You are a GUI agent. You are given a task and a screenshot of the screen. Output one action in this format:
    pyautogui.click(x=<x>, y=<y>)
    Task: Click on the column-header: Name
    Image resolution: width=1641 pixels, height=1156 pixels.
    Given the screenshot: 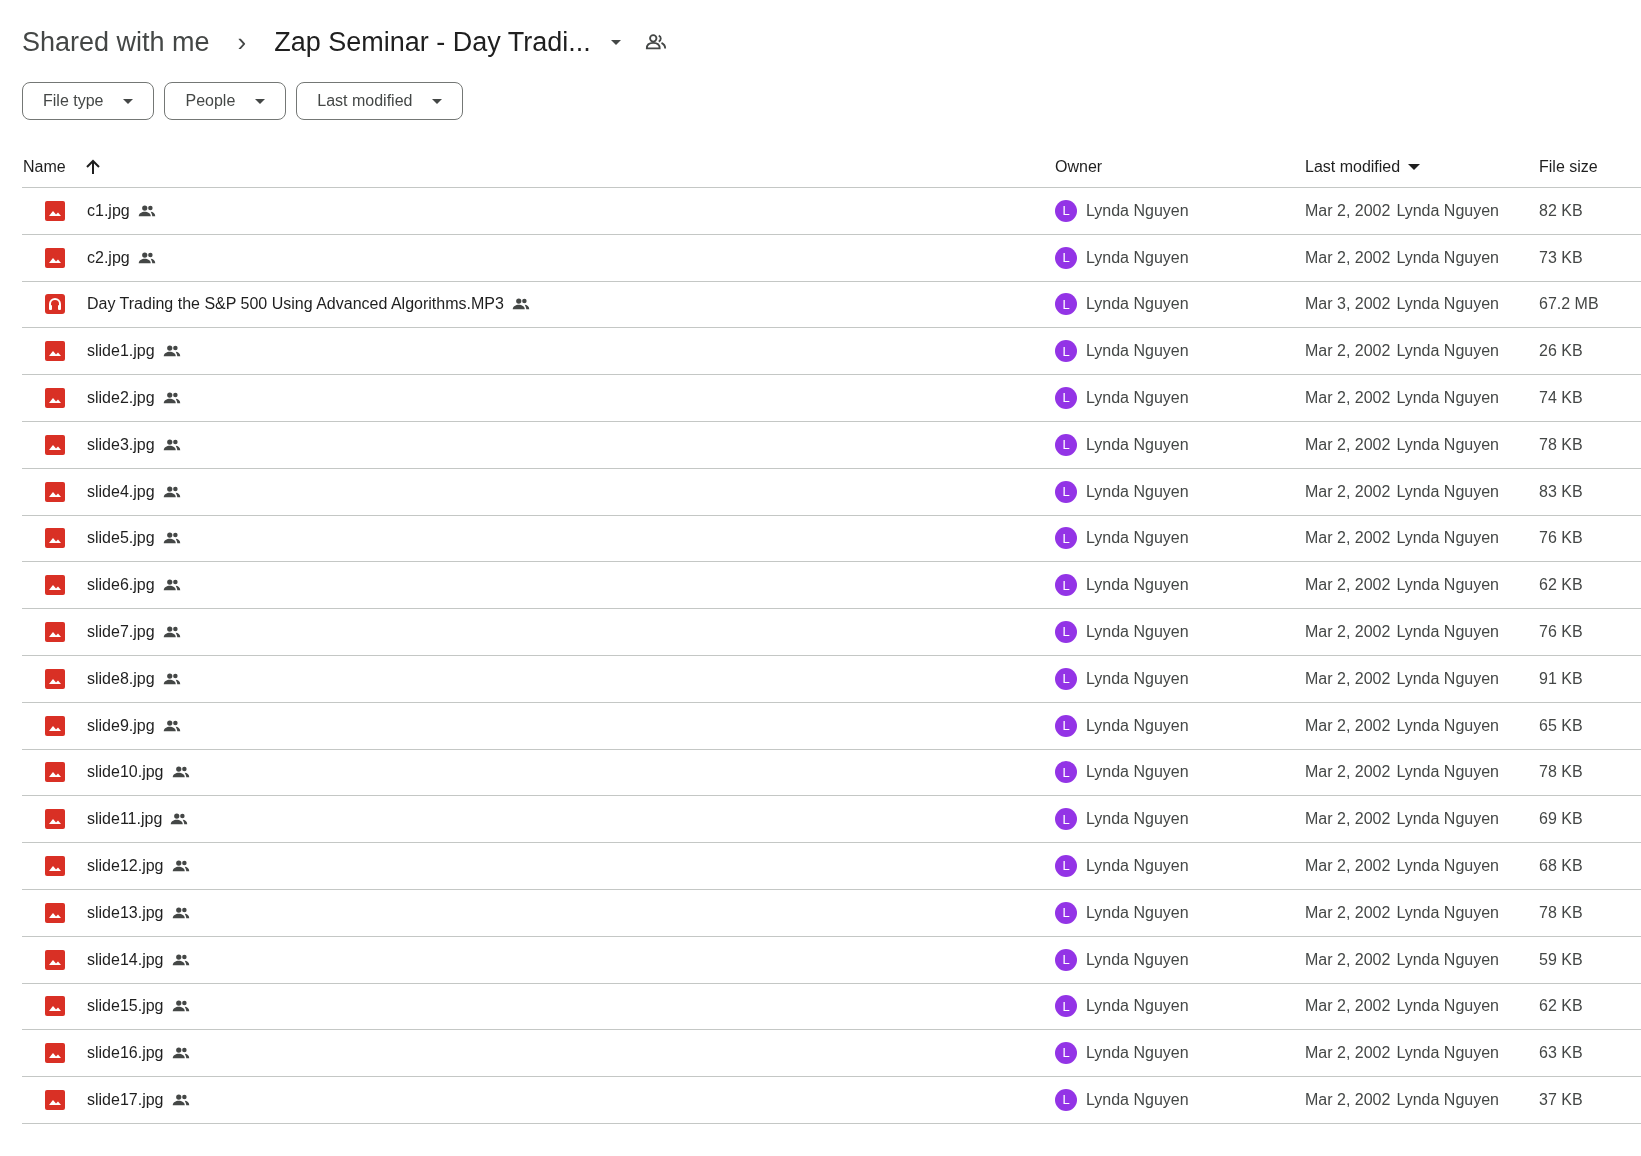 What is the action you would take?
    pyautogui.click(x=44, y=166)
    